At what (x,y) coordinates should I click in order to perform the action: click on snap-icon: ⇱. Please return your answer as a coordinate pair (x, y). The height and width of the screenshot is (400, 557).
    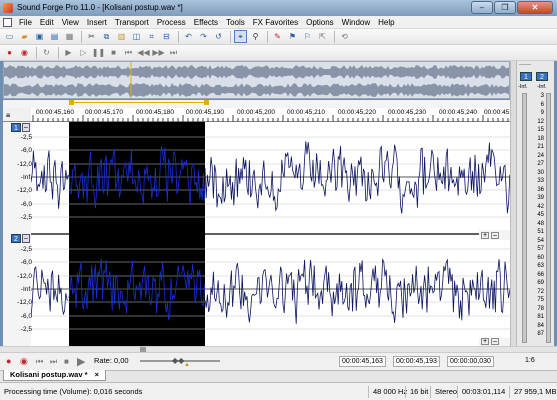
    Looking at the image, I should click on (322, 36).